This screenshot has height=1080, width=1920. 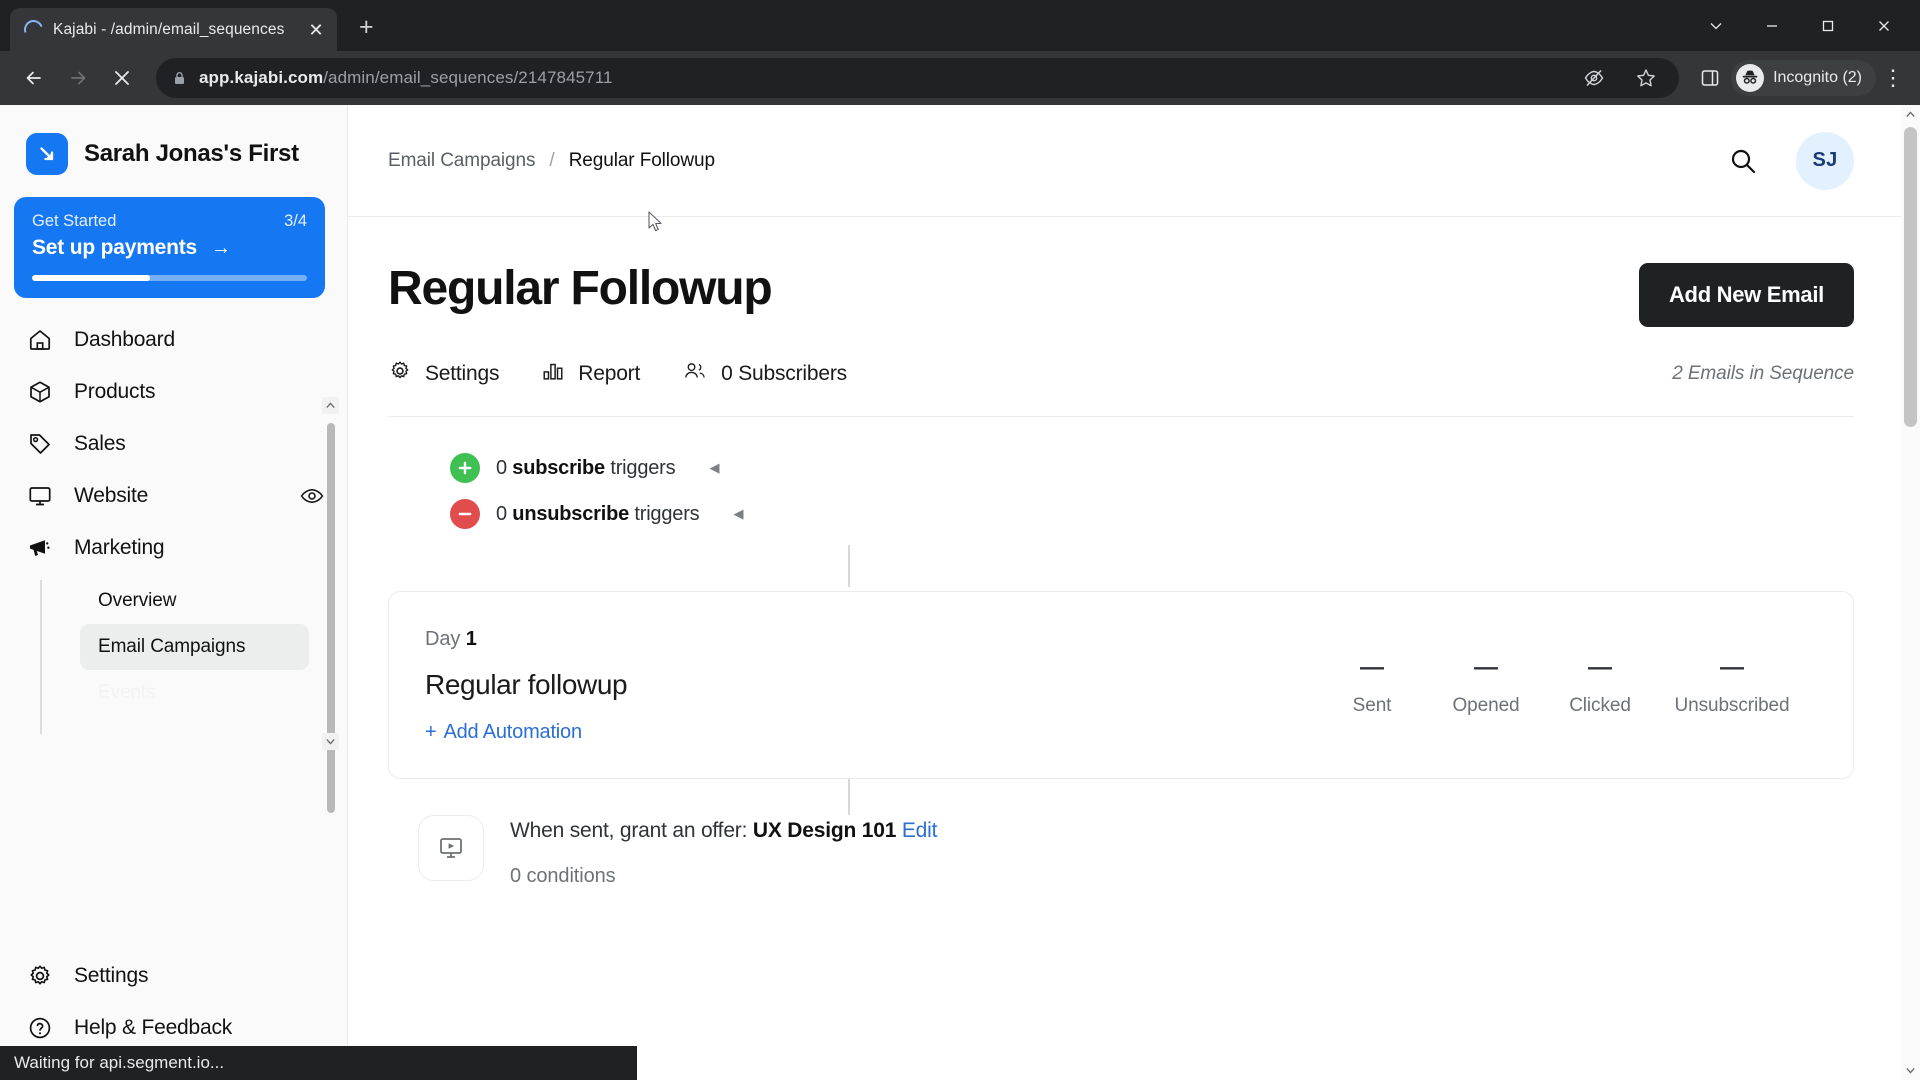 What do you see at coordinates (451, 848) in the screenshot?
I see `video-screen-icon` at bounding box center [451, 848].